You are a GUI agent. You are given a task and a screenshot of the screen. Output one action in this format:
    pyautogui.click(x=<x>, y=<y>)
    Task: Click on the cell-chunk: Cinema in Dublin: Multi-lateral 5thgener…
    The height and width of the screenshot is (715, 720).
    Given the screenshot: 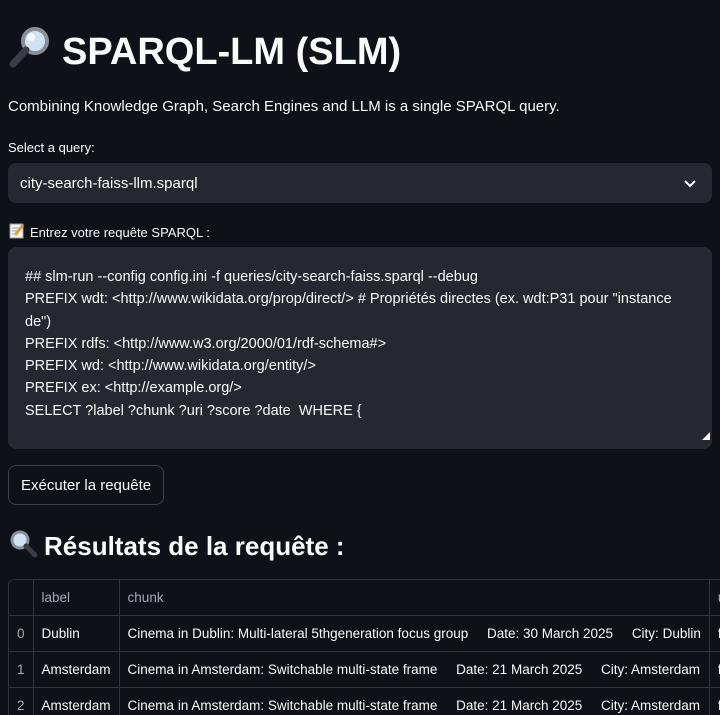 What is the action you would take?
    pyautogui.click(x=414, y=633)
    